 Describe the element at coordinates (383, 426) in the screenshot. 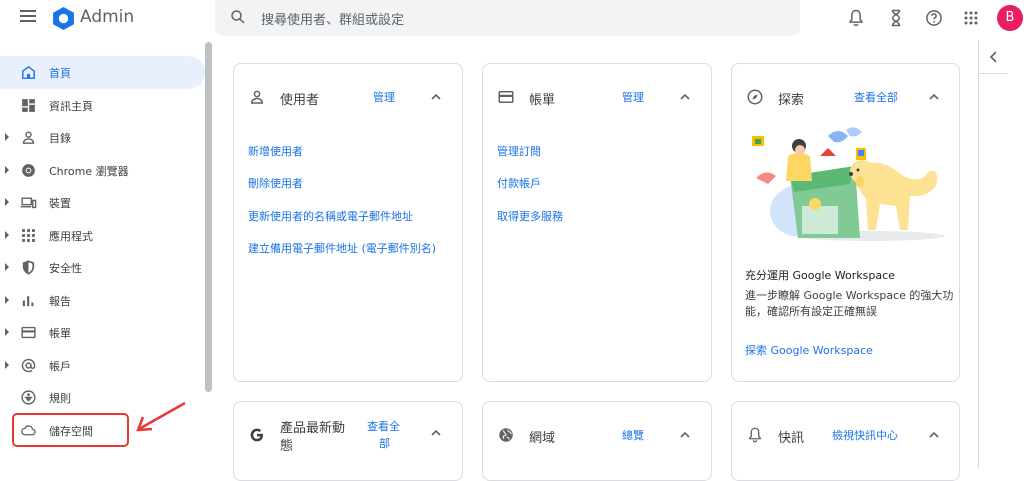

I see `view-all-link: 查看全` at that location.